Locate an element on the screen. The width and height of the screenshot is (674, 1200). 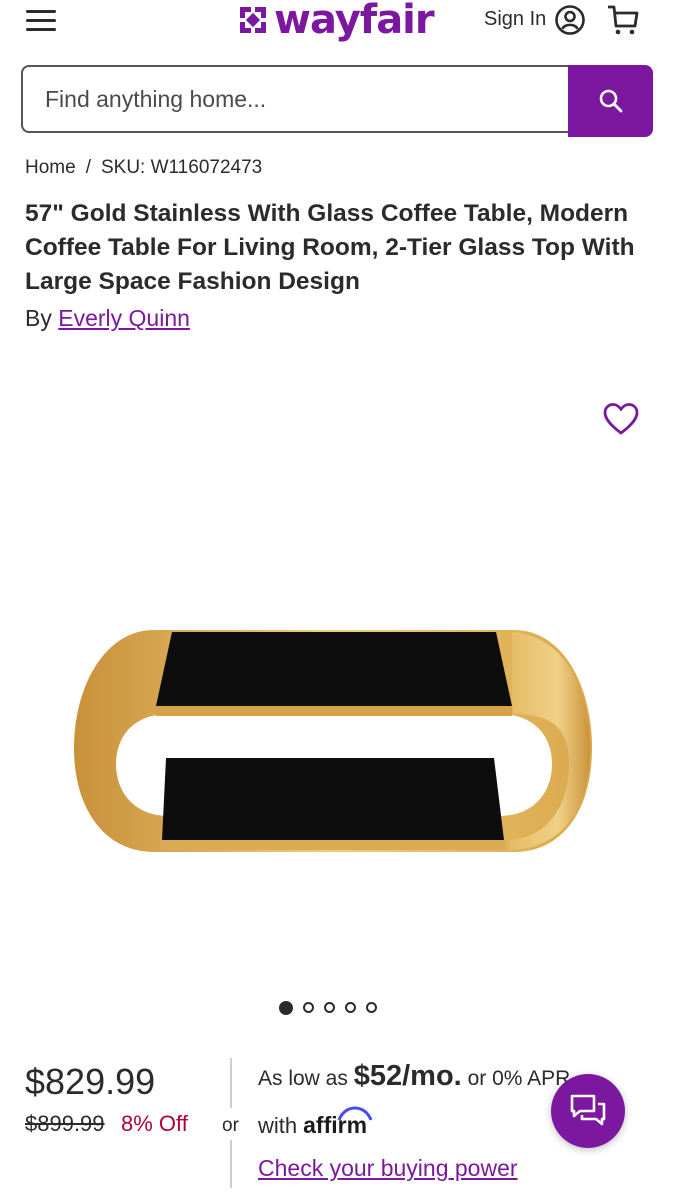
breadcrumb-sku: SKU: W116072473 is located at coordinates (181, 167).